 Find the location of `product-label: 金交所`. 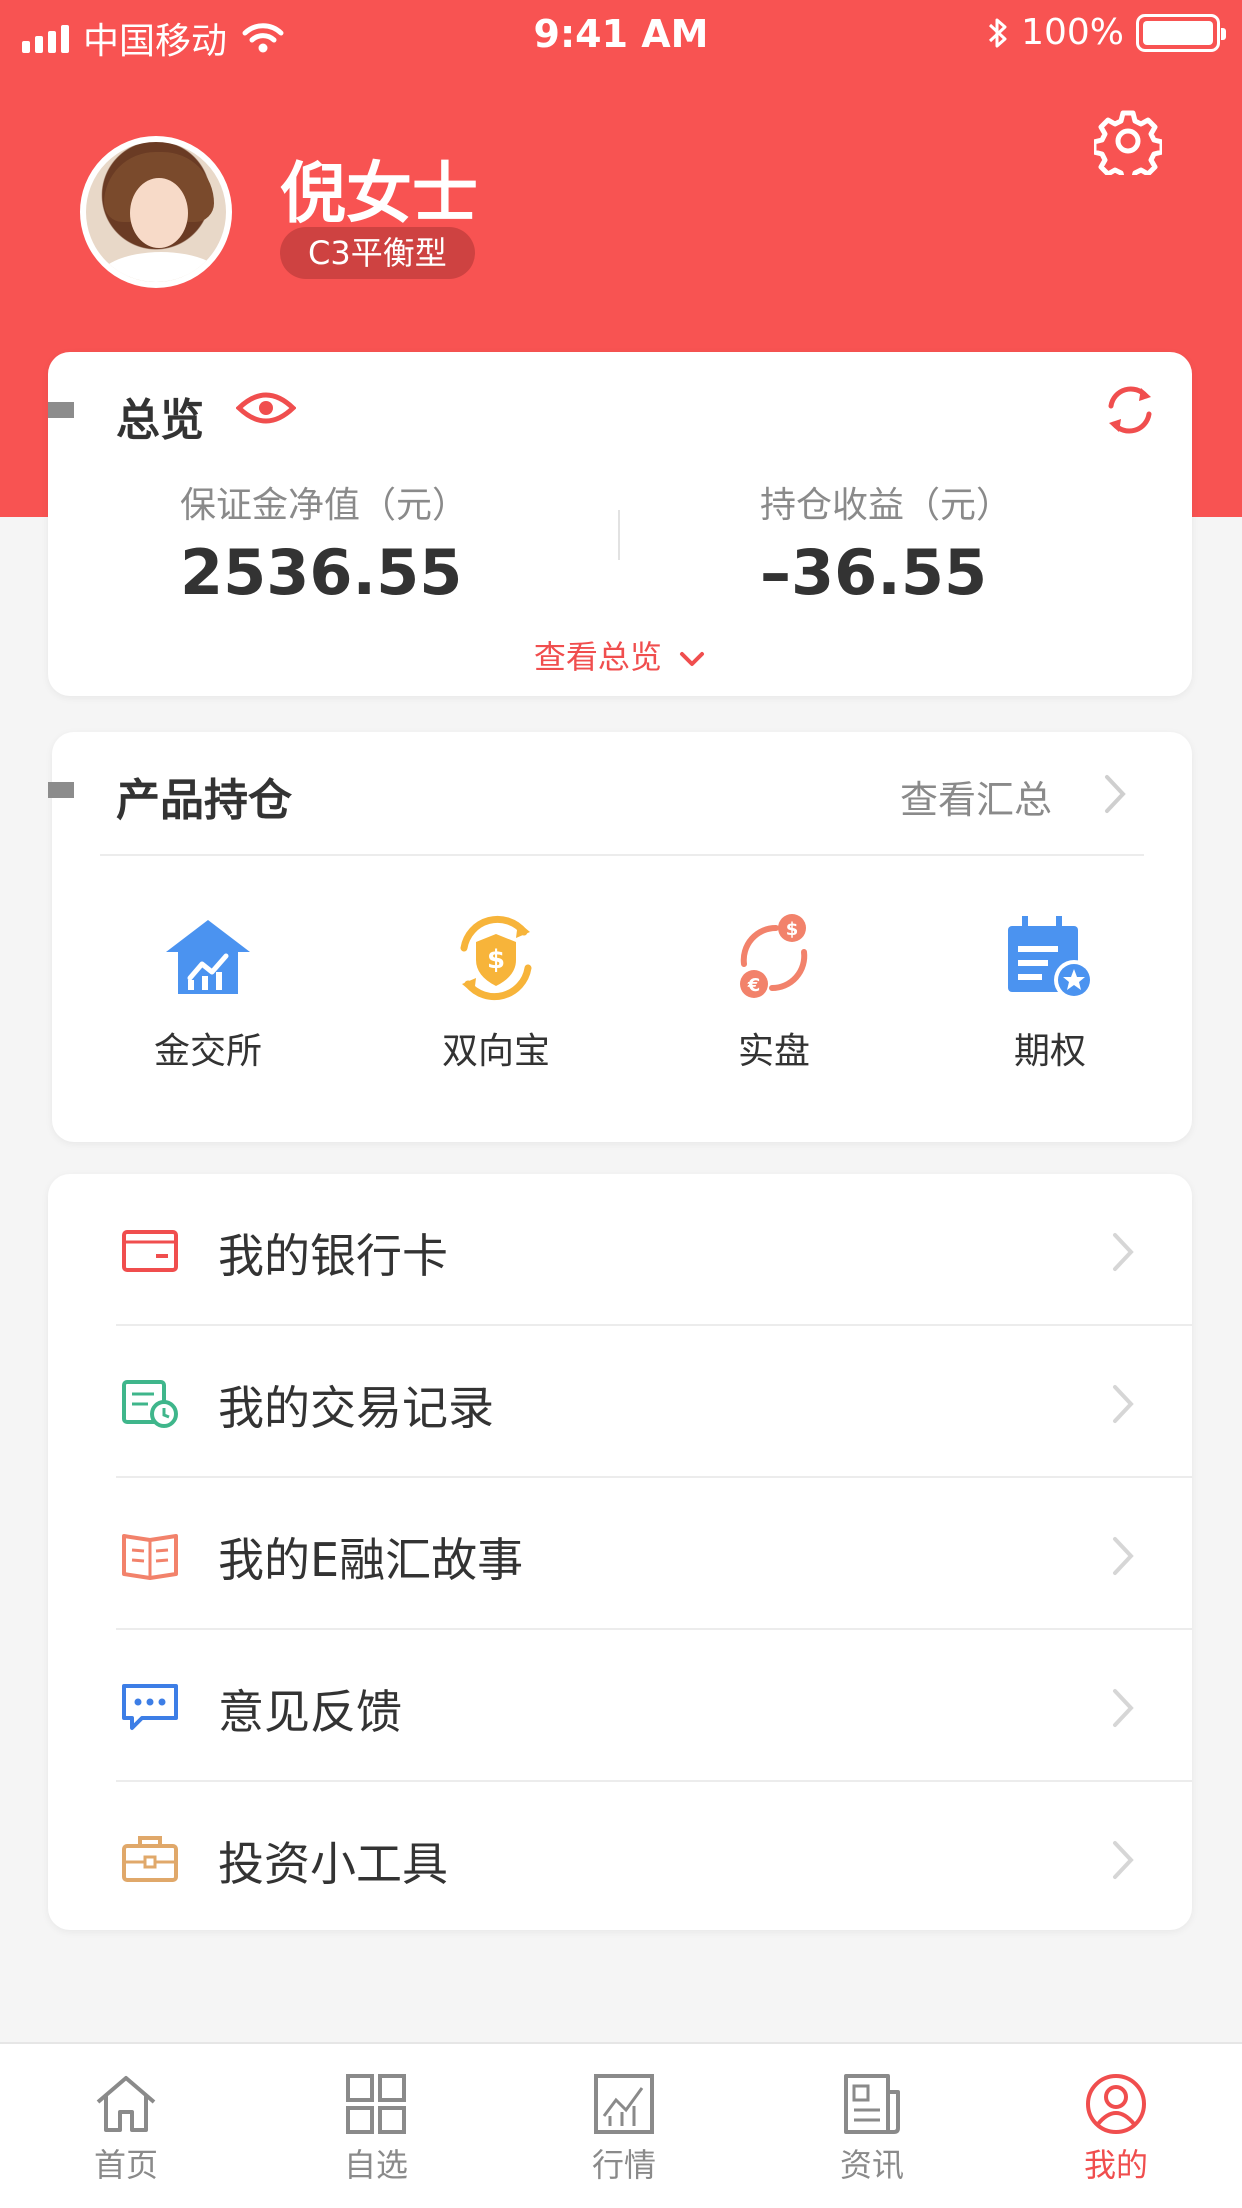

product-label: 金交所 is located at coordinates (207, 1051).